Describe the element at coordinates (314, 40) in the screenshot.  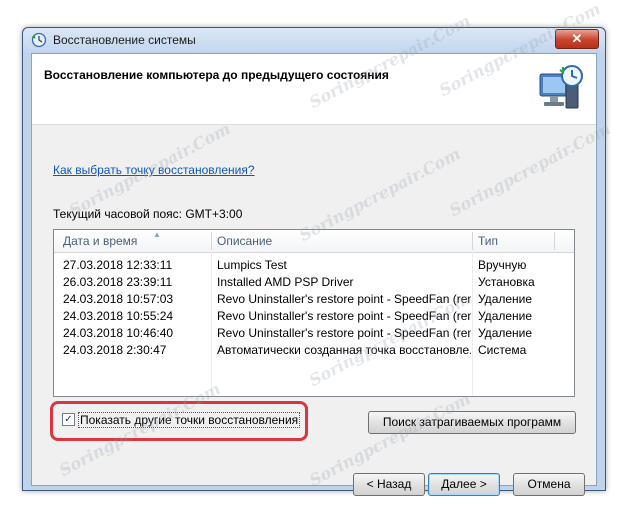
I see `title-bar: Восстановление системы ✕` at that location.